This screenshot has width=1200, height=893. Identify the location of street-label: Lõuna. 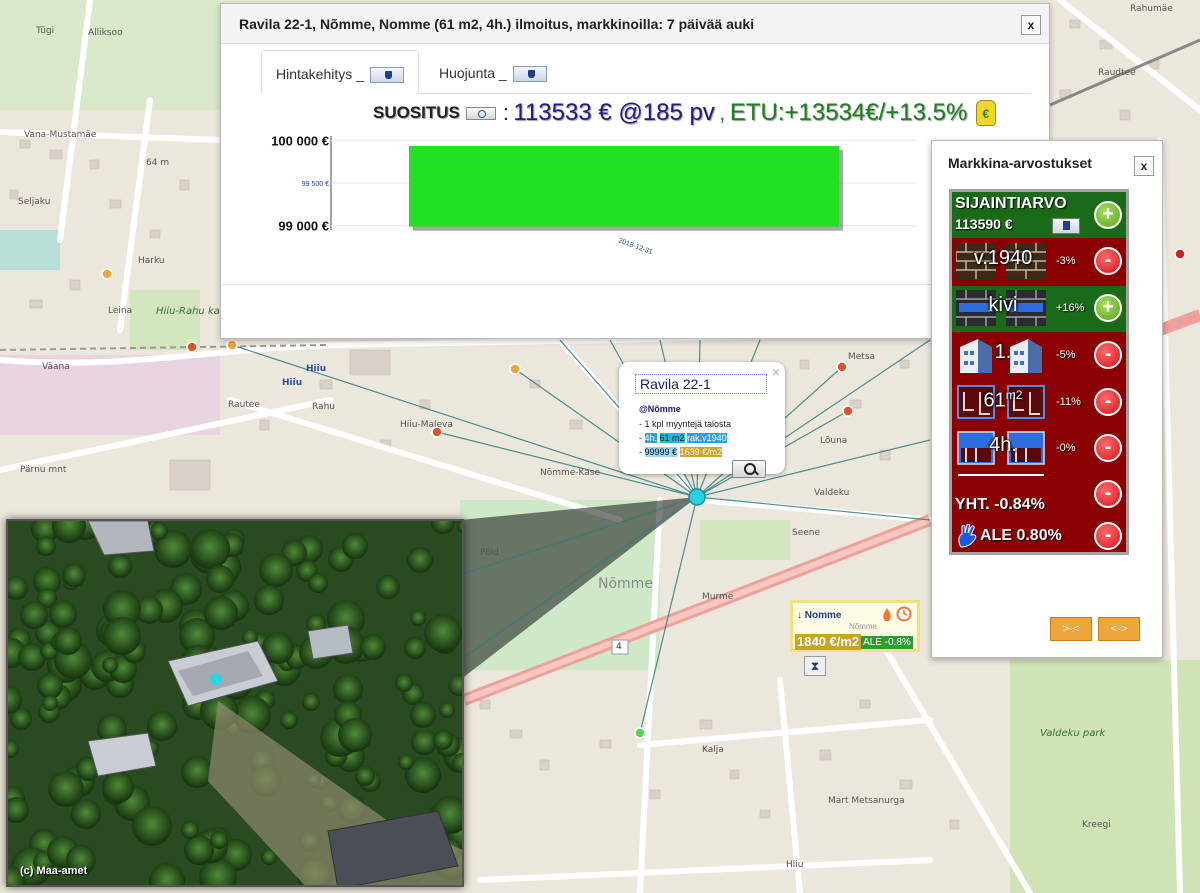
(834, 441).